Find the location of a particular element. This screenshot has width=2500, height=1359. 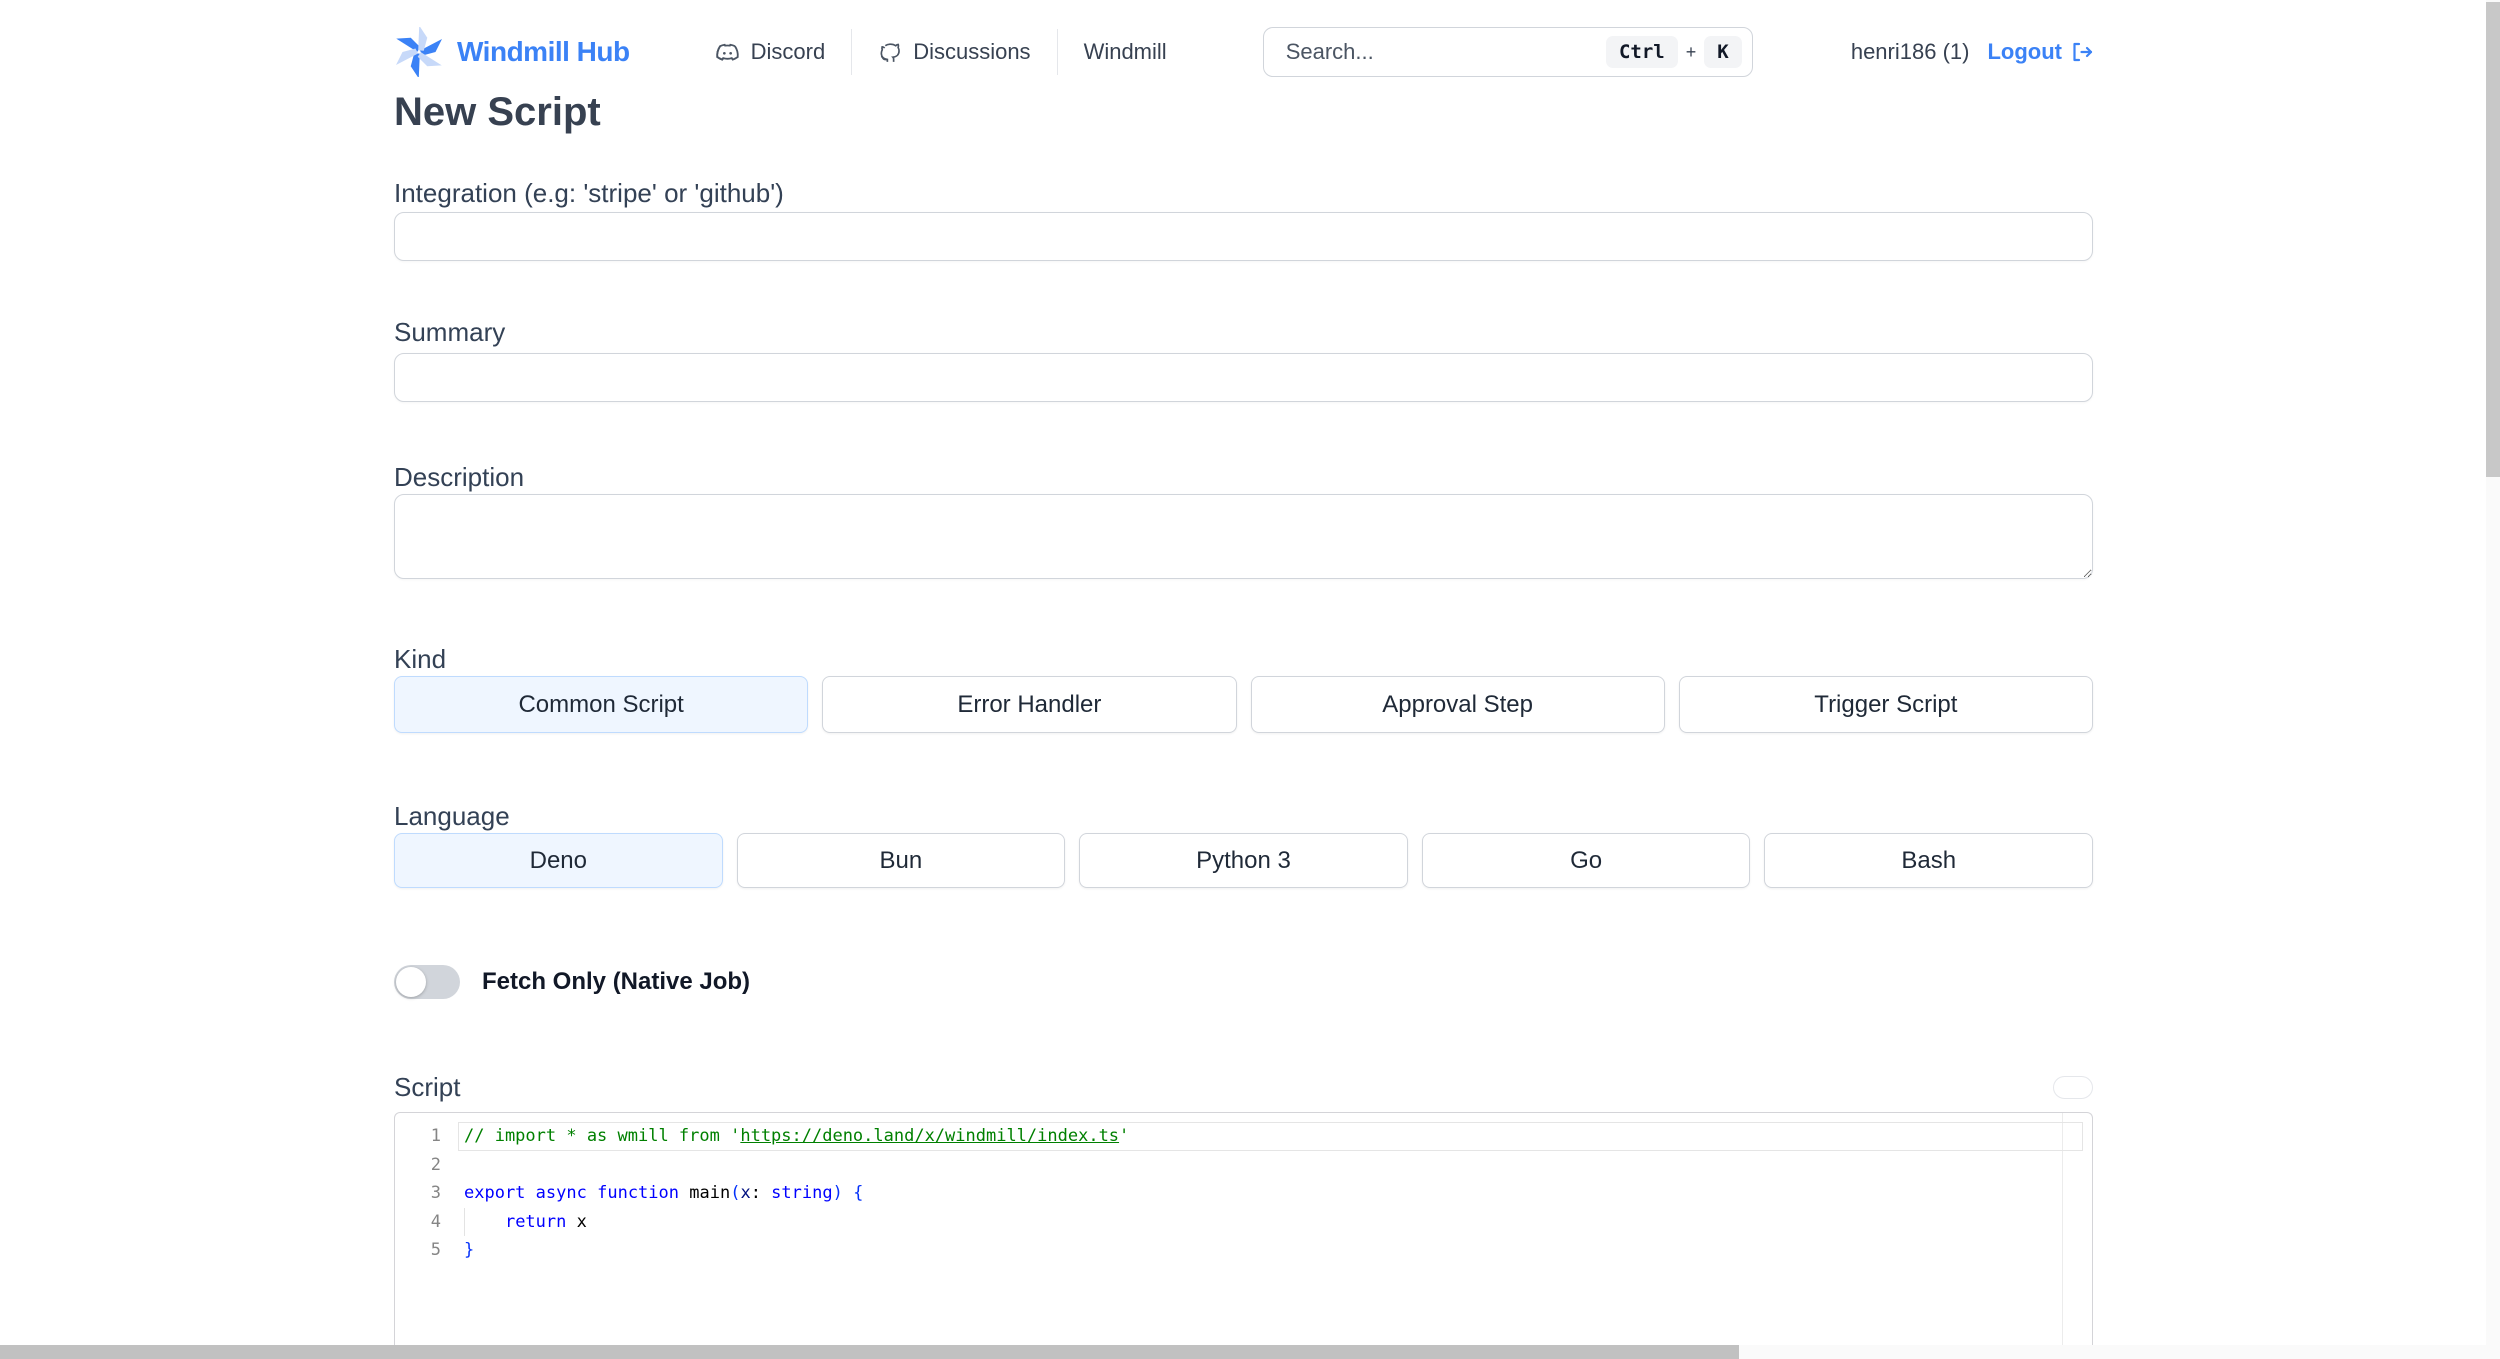

line-number: 5 is located at coordinates (435, 1250).